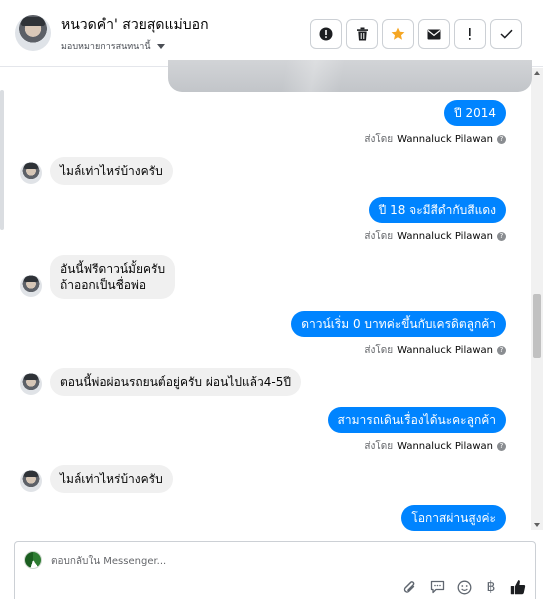 Image resolution: width=543 pixels, height=599 pixels. What do you see at coordinates (106, 47) in the screenshot?
I see `assign-label: มอบหมายการสนทนานี้` at bounding box center [106, 47].